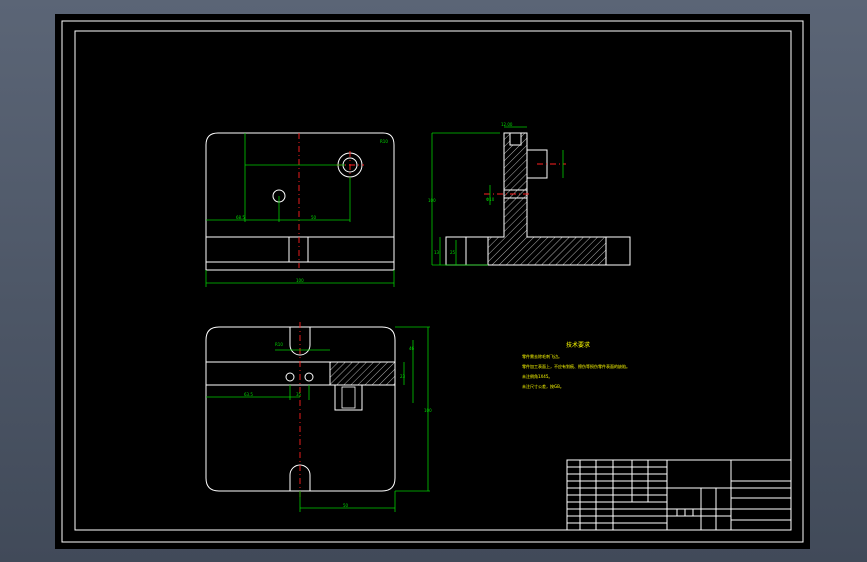 The height and width of the screenshot is (562, 867). What do you see at coordinates (453, 252) in the screenshot?
I see `svg-text: 25` at bounding box center [453, 252].